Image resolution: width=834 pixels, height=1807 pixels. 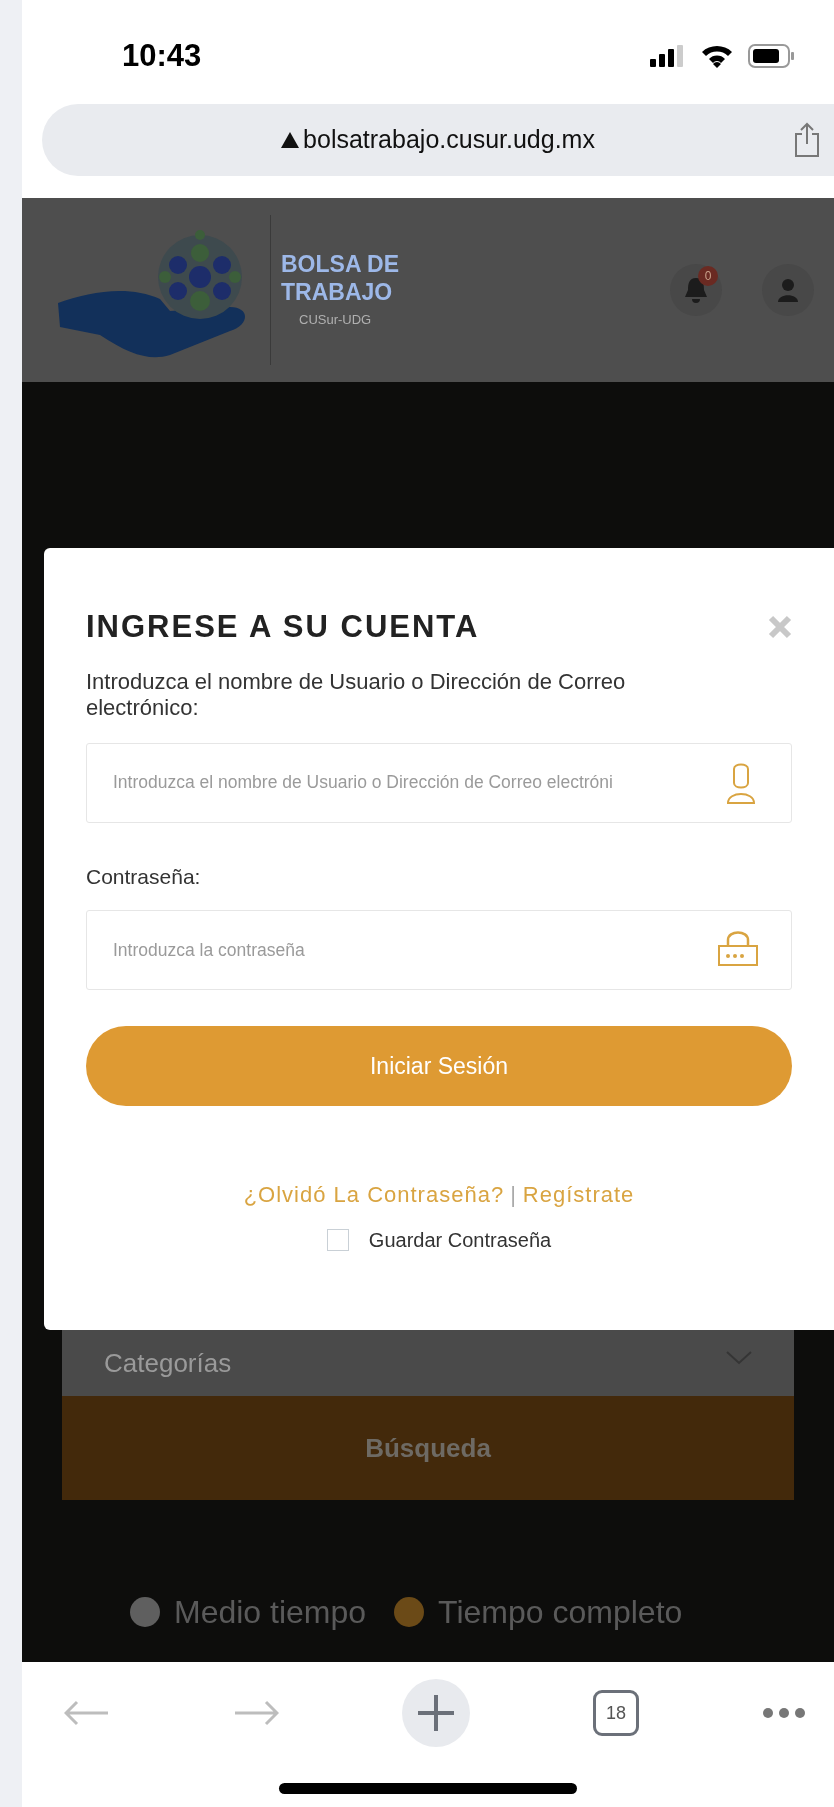 I want to click on username-label: Introduzca el nombre de Usuario o Dirección de Correo electrónico:, so click(x=356, y=694).